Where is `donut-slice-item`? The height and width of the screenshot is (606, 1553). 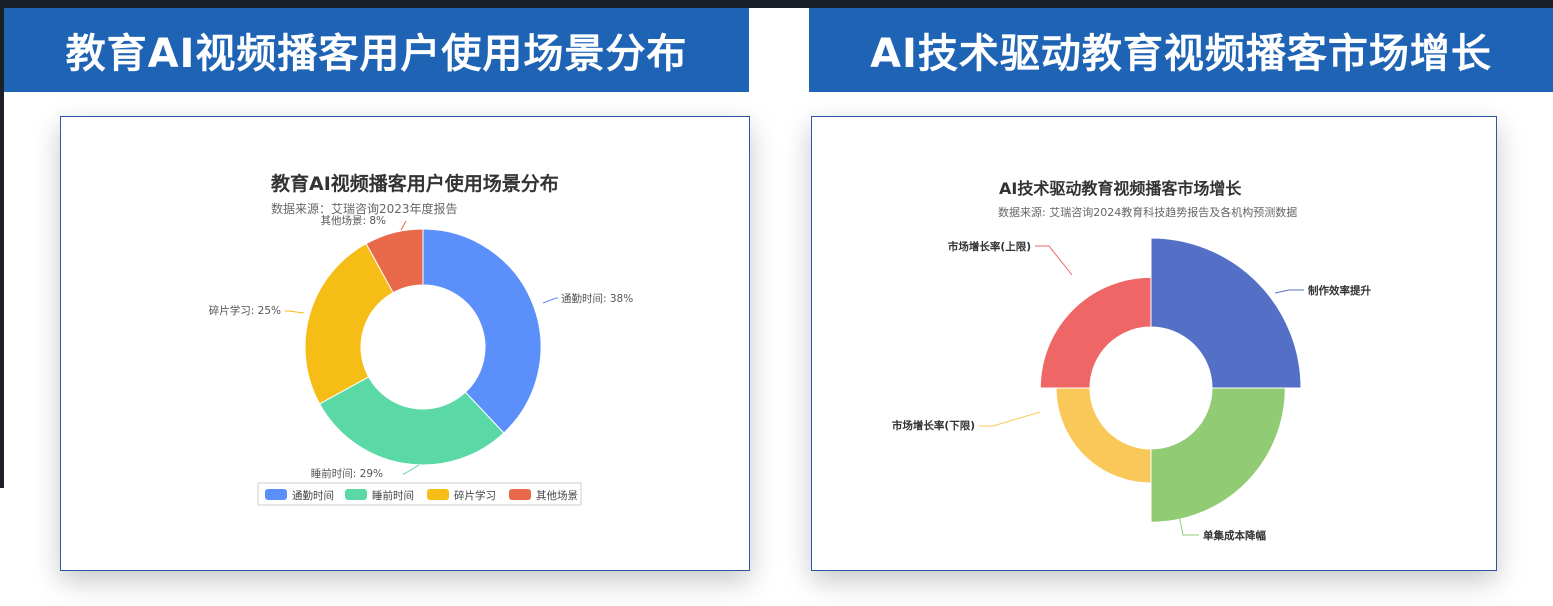 donut-slice-item is located at coordinates (482, 331).